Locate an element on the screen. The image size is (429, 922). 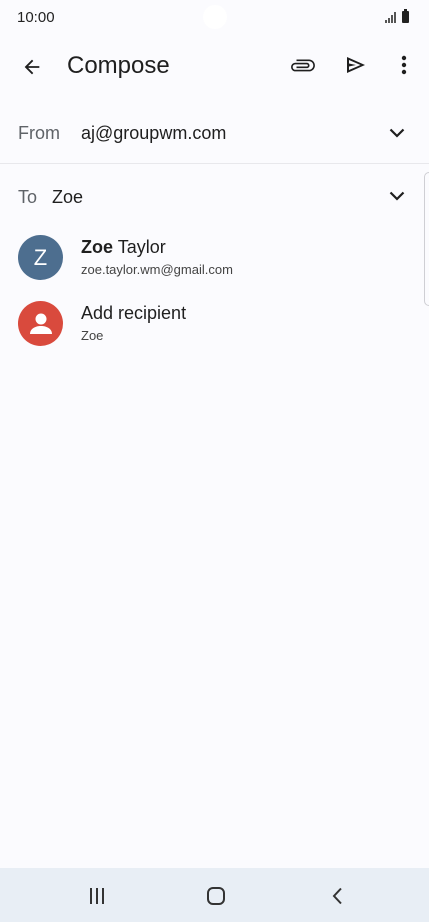
back-icon is located at coordinates (337, 896).